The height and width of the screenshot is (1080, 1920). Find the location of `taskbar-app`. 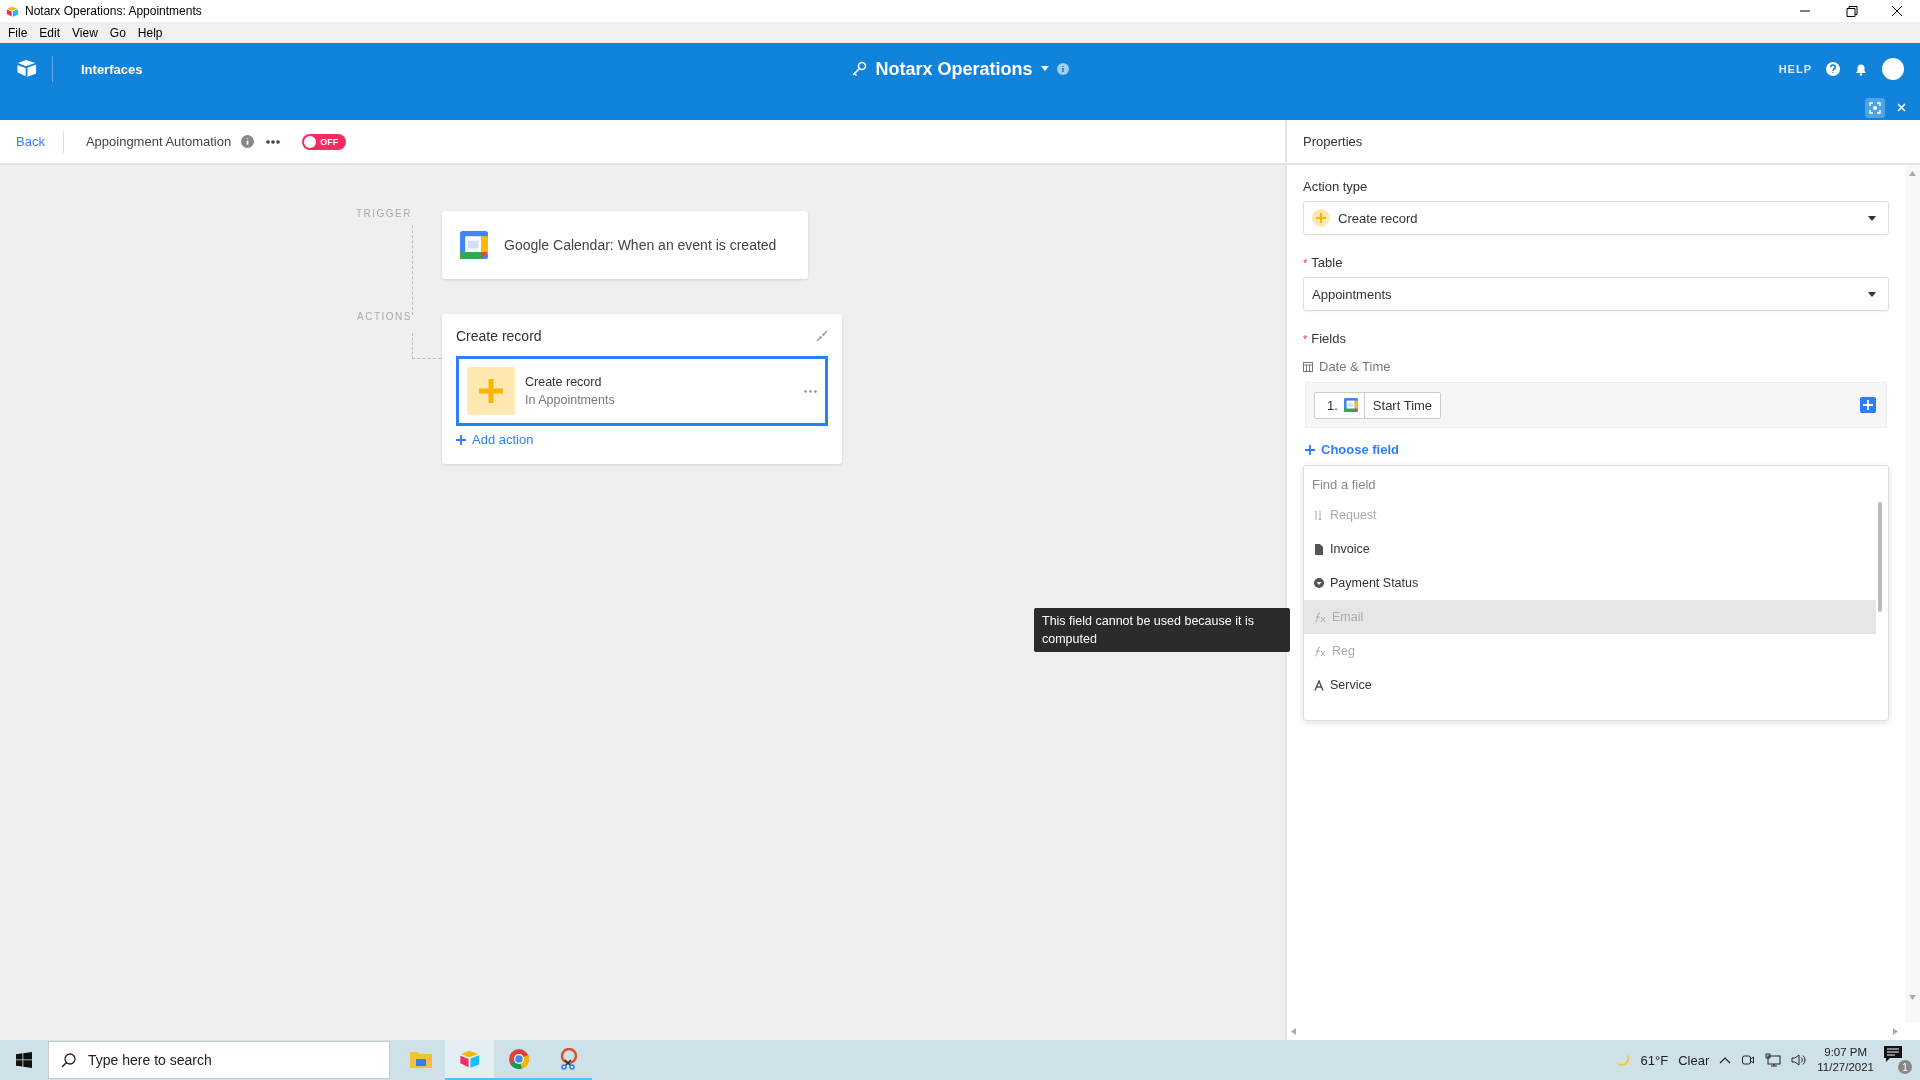

taskbar-app is located at coordinates (469, 1060).